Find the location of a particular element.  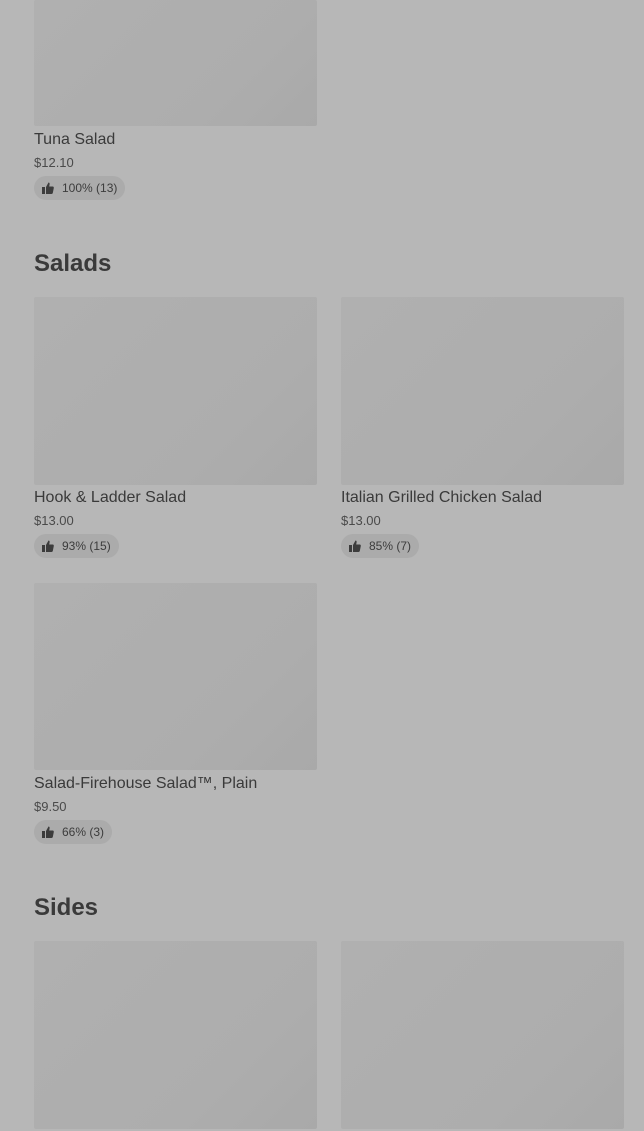

menu-item-card-tuna-salad: Tuna Salad $12.10 100% (13) is located at coordinates (175, 101).